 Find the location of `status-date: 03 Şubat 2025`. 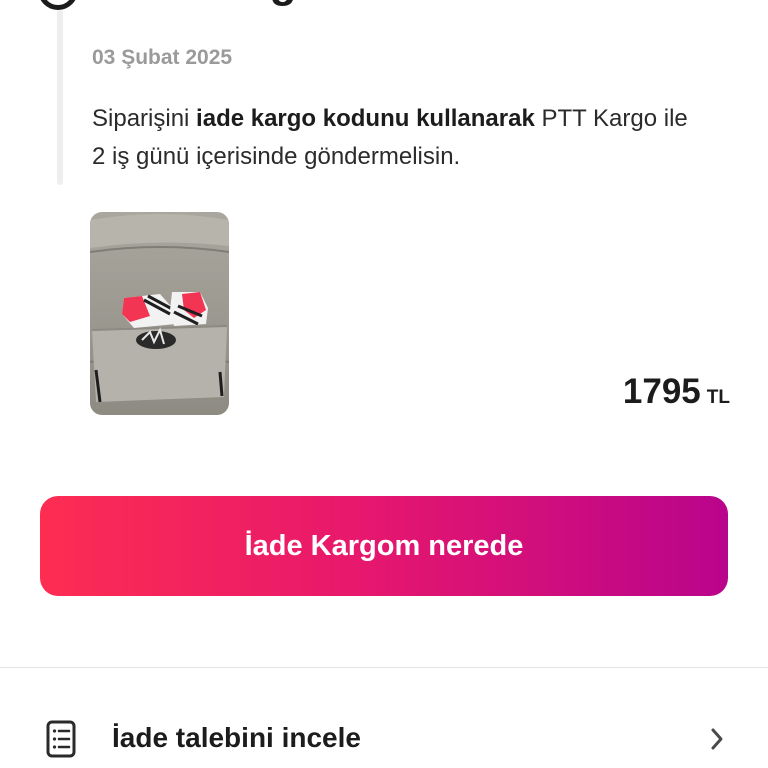

status-date: 03 Şubat 2025 is located at coordinates (162, 57).